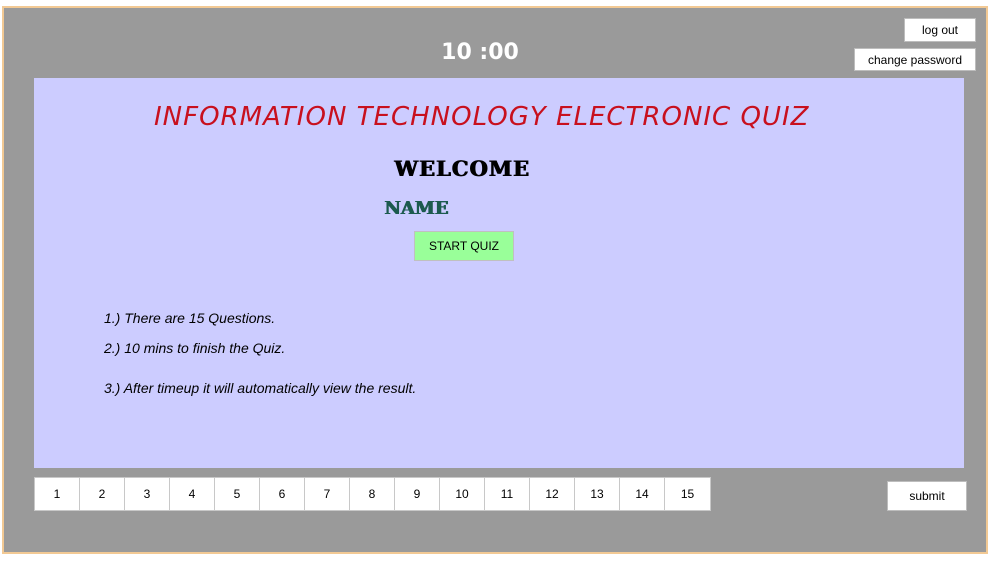 The image size is (998, 561). Describe the element at coordinates (57, 494) in the screenshot. I see `question-button: 1` at that location.